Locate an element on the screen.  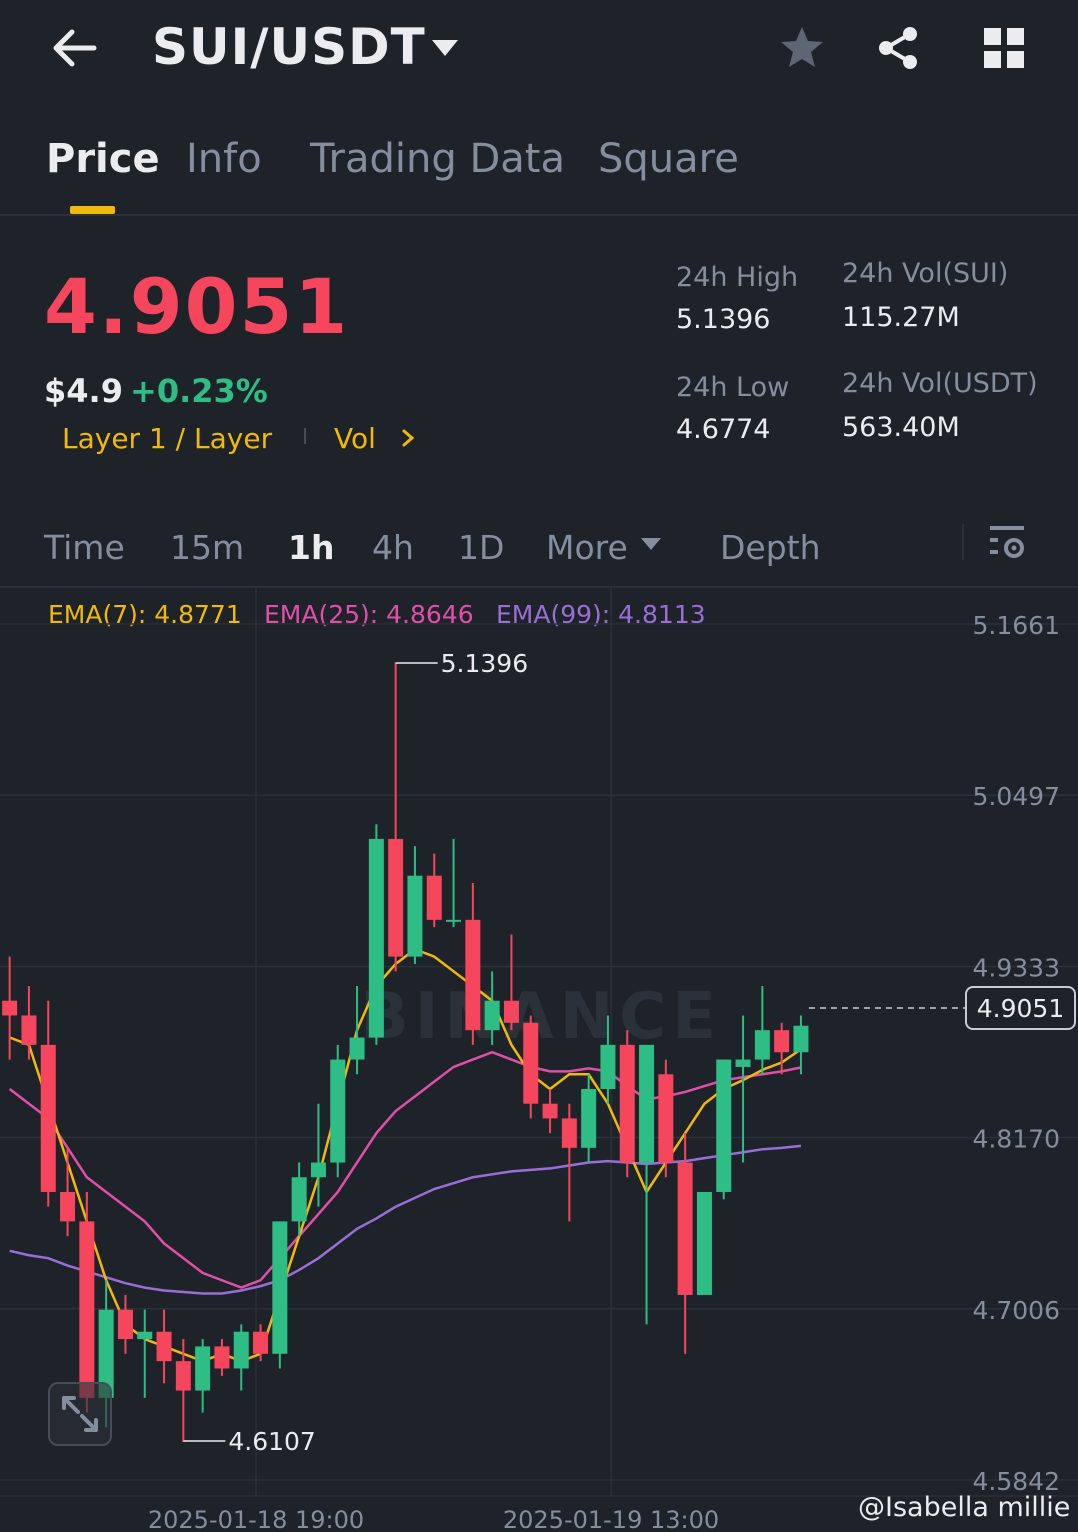
vol-base-value: 115.27M is located at coordinates (901, 317).